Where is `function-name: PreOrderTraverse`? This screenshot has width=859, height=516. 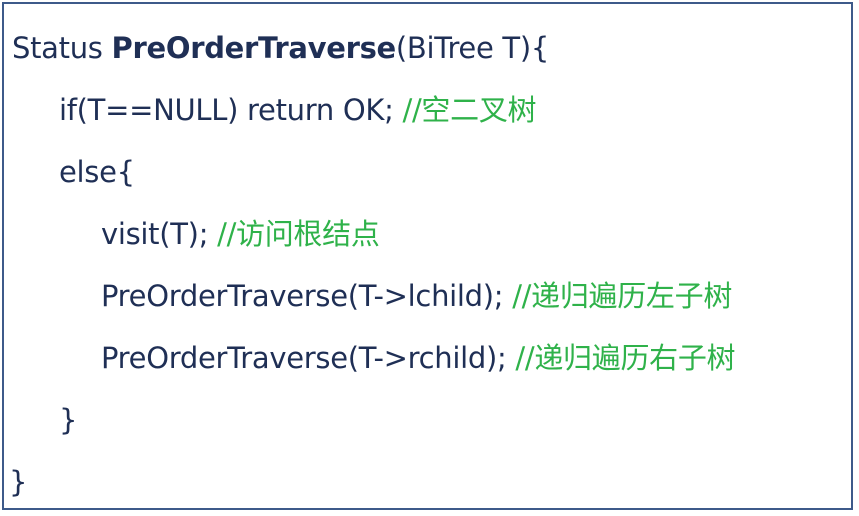 function-name: PreOrderTraverse is located at coordinates (254, 48).